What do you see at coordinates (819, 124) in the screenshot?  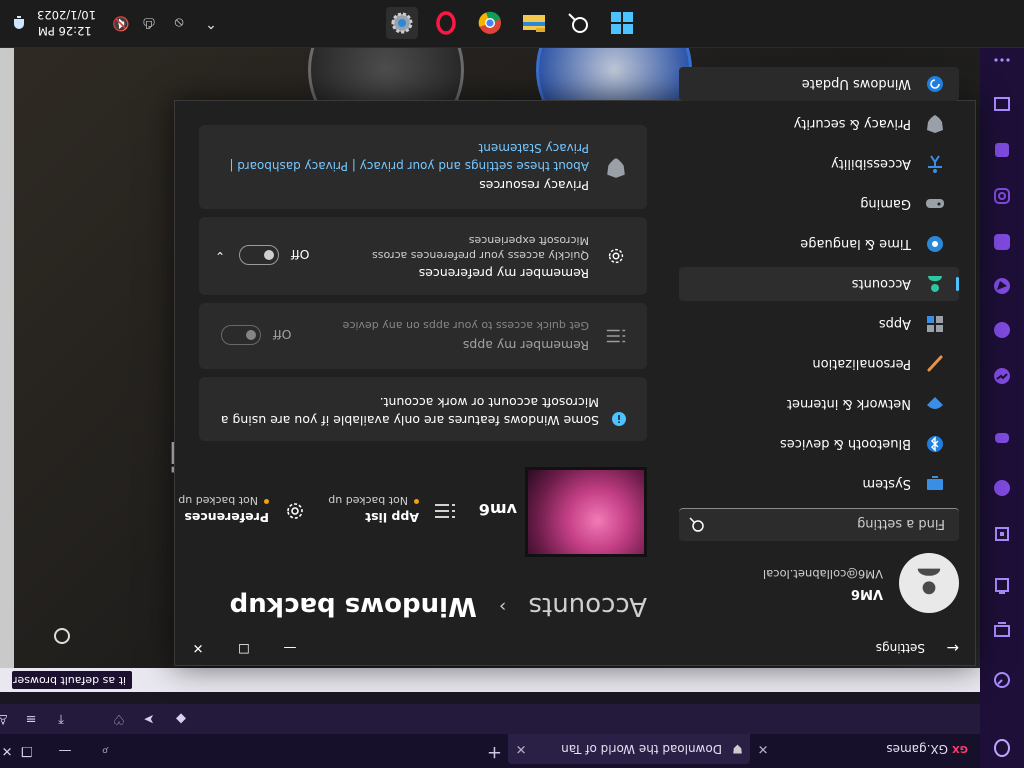 I see `nav-item-privacy: Privacy & security` at bounding box center [819, 124].